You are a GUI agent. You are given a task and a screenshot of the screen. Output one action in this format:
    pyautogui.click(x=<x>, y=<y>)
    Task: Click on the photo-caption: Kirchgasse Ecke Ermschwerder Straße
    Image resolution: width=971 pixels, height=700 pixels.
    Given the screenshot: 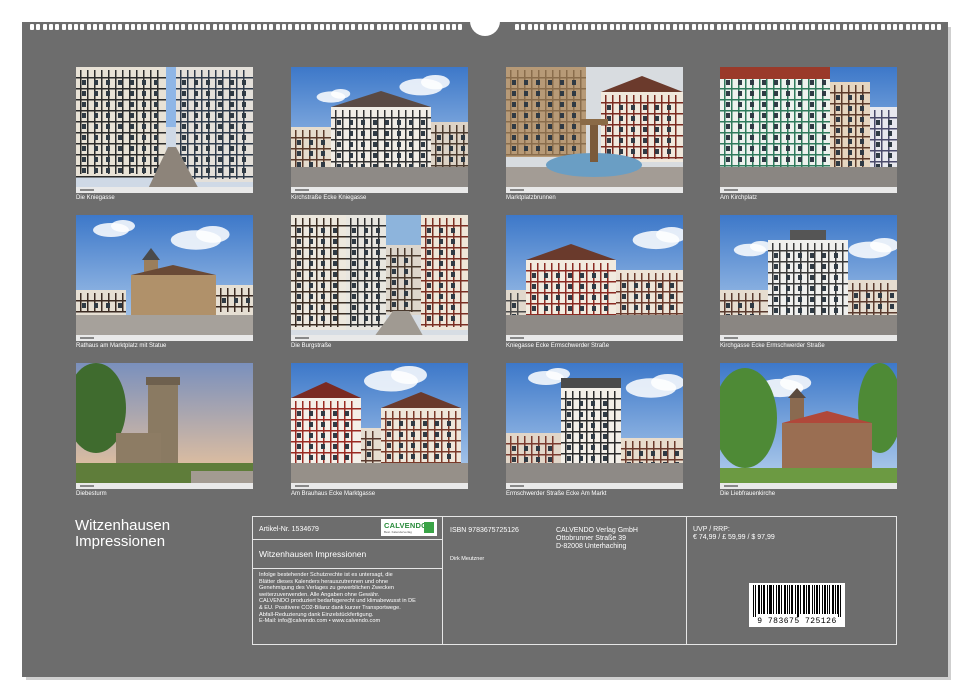 What is the action you would take?
    pyautogui.click(x=772, y=346)
    